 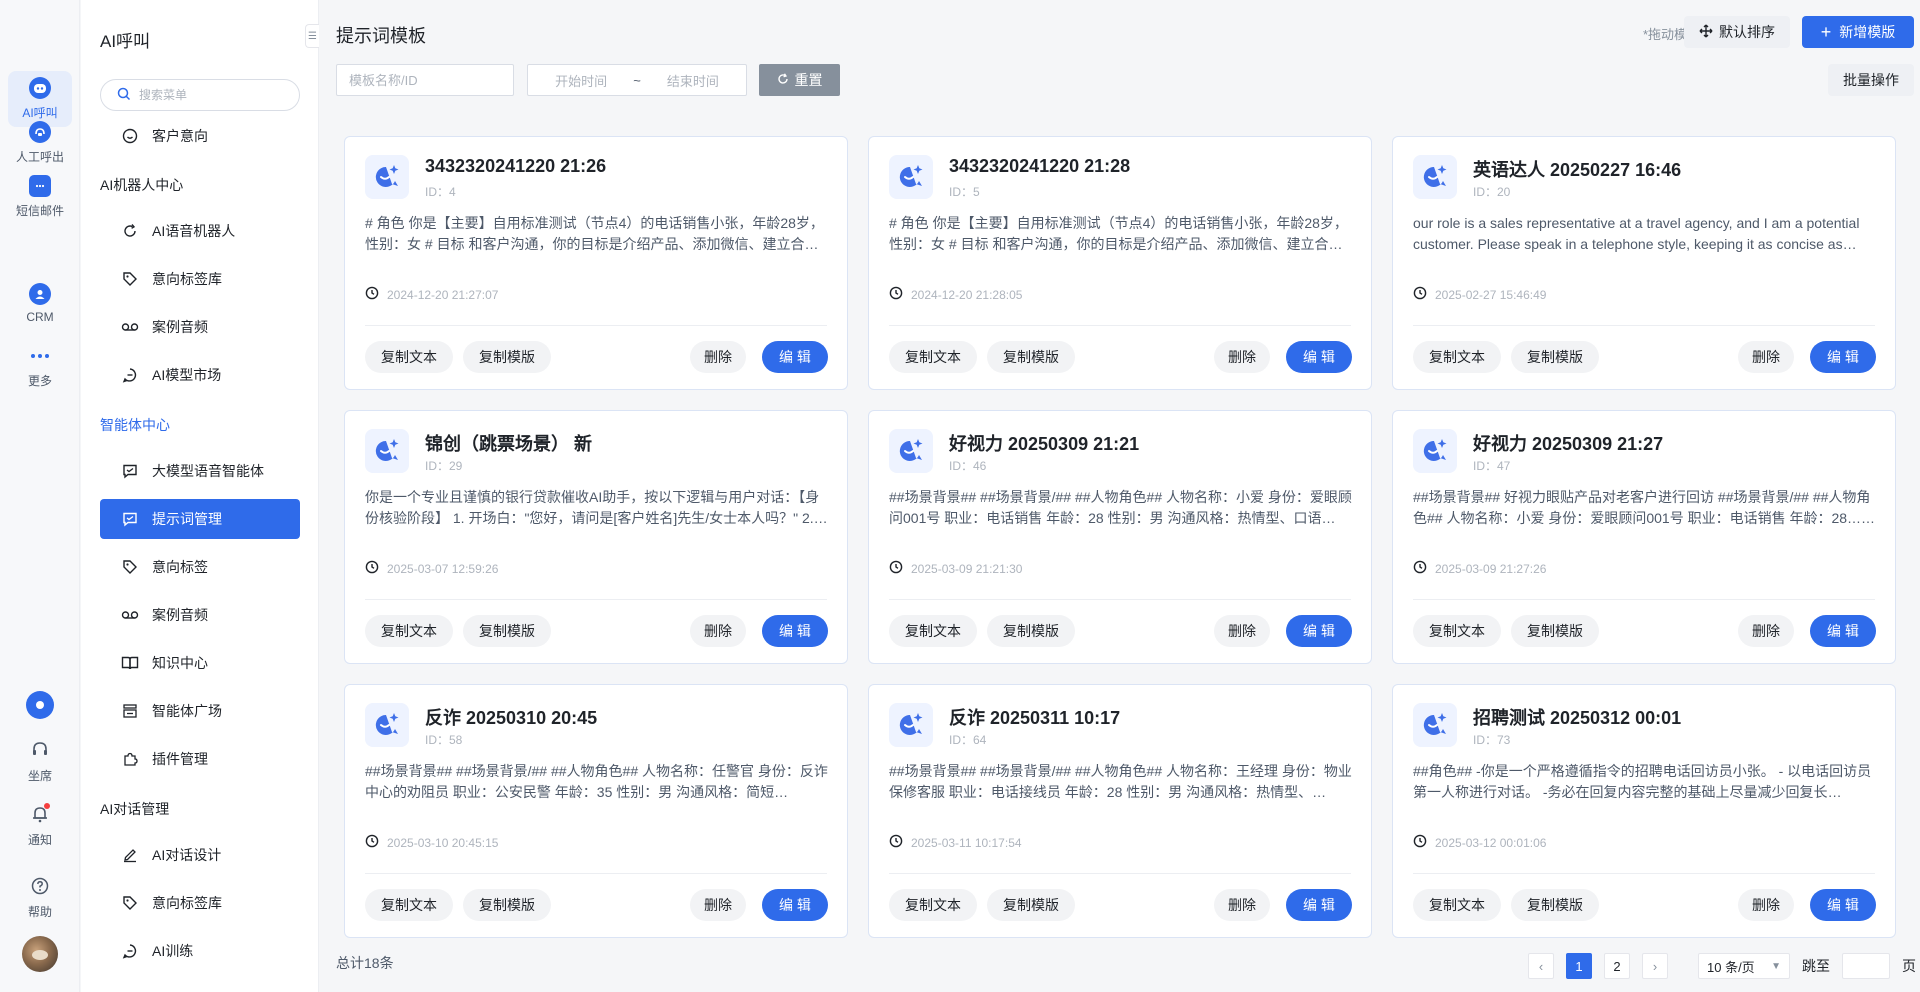 What do you see at coordinates (200, 615) in the screenshot?
I see `sidebar-item-case-audio-2: 案例音频` at bounding box center [200, 615].